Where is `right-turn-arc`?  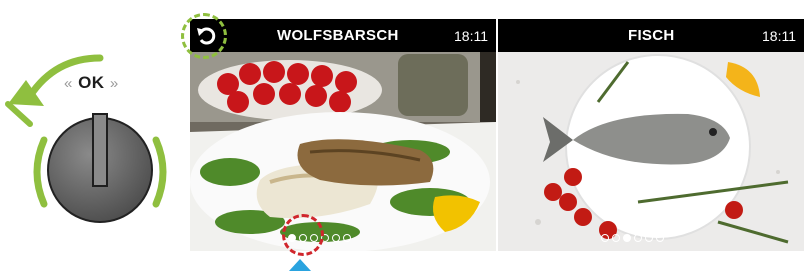 right-turn-arc is located at coordinates (159, 172).